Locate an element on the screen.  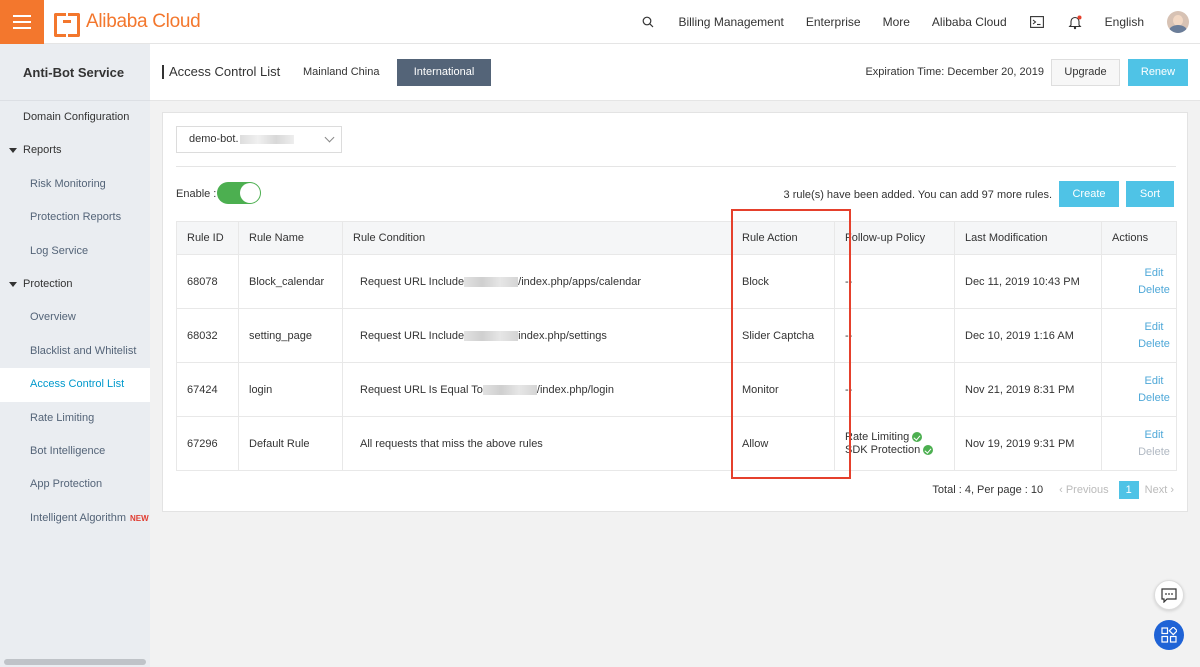
alibaba-cloud-logo: Alibaba Cloud is located at coordinates (127, 24).